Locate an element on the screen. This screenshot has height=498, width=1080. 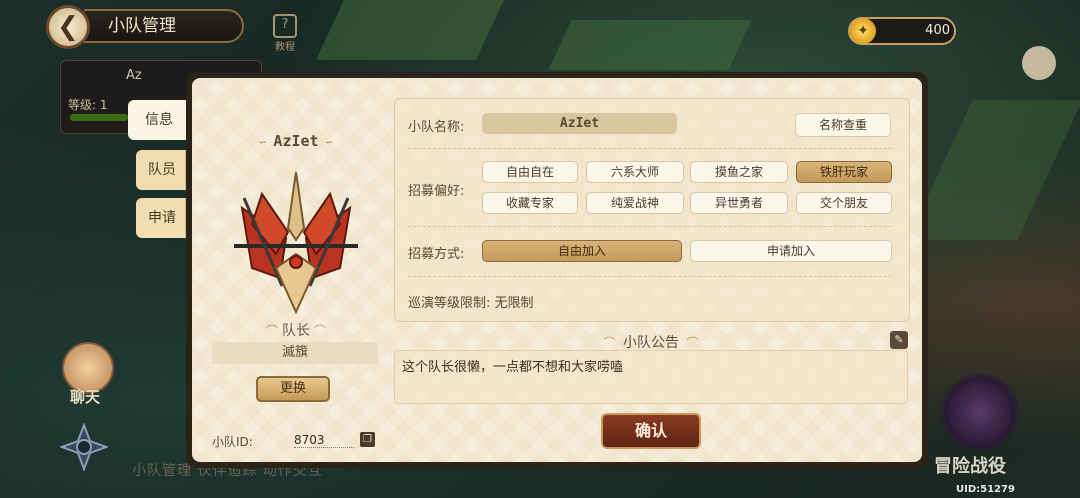
team-emblem-icon is located at coordinates (296, 243).